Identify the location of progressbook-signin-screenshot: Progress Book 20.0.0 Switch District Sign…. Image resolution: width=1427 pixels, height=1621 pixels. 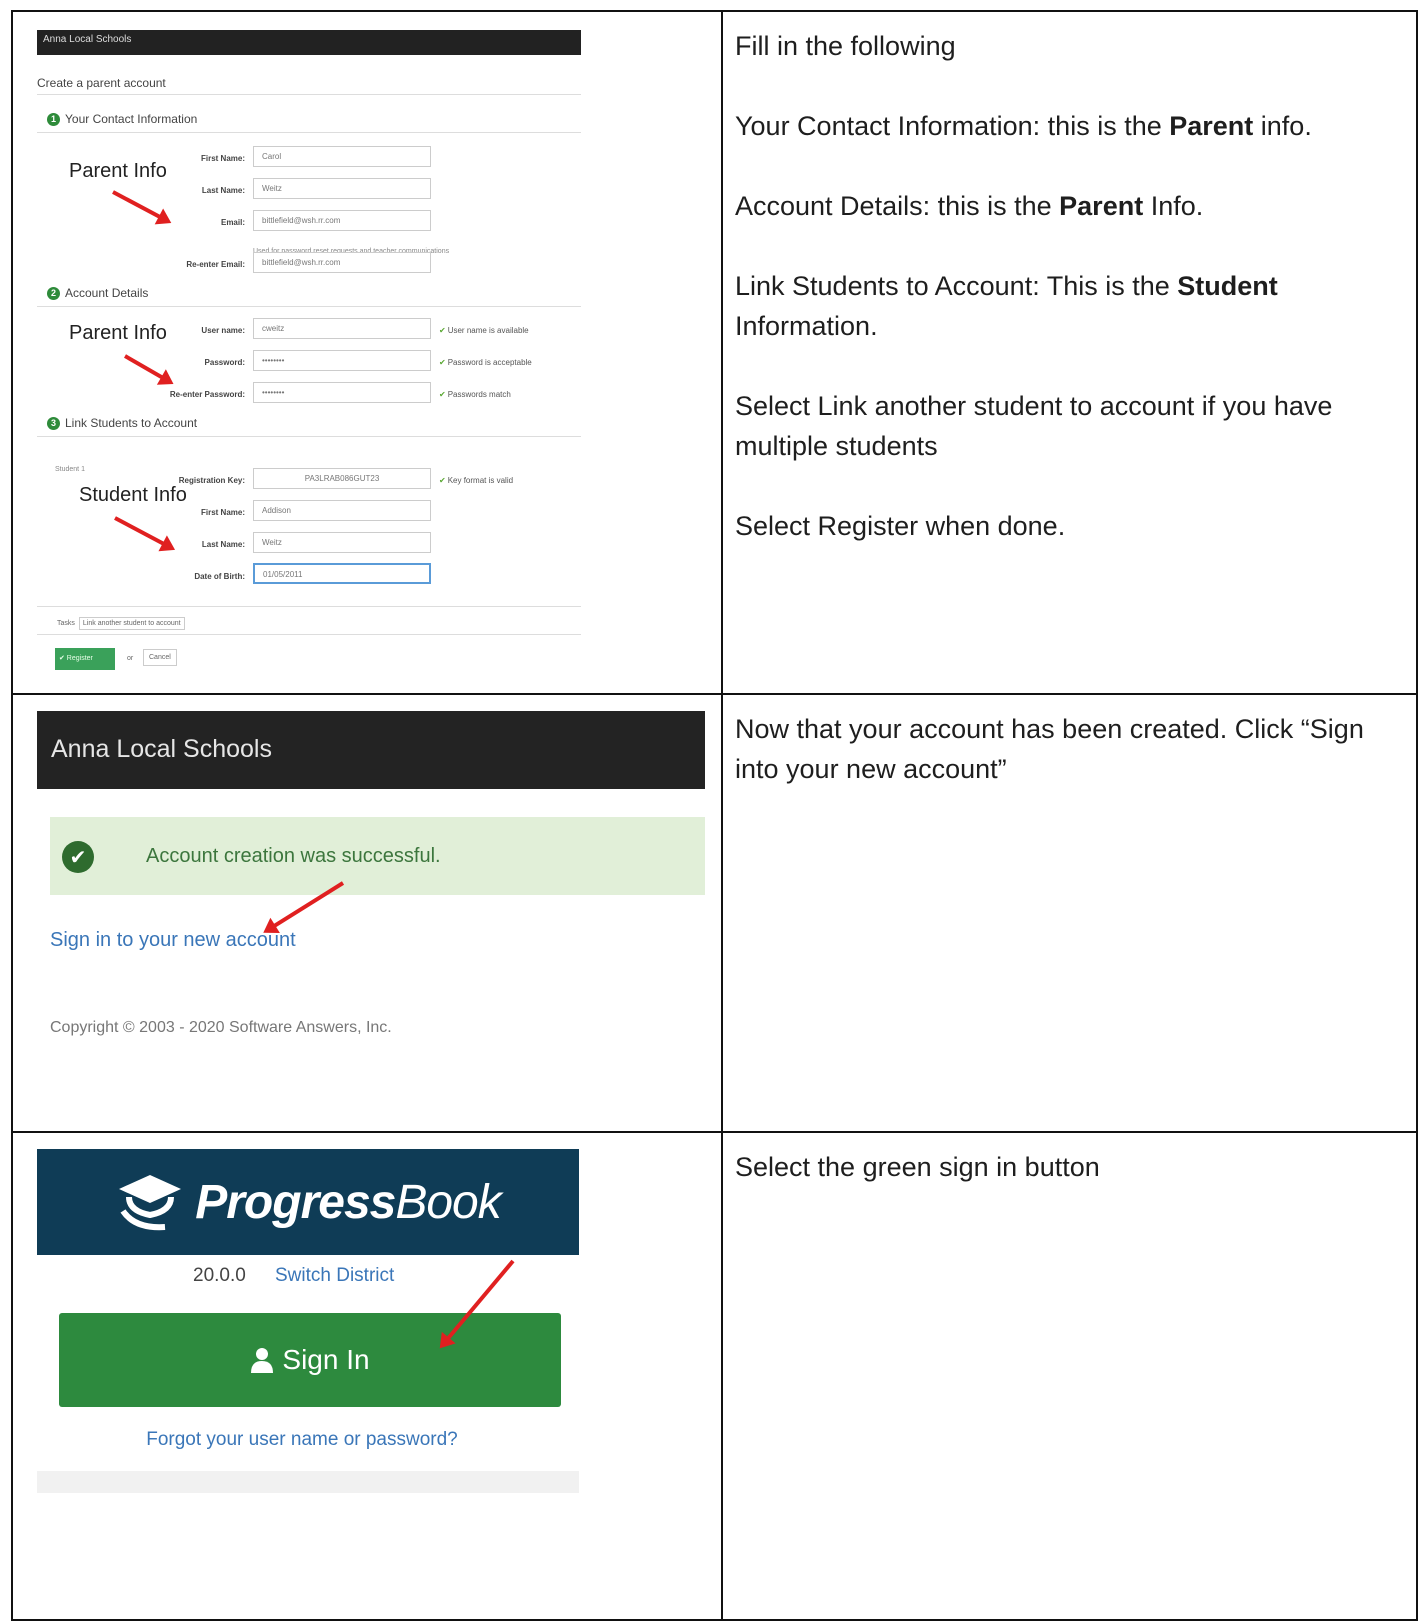
(370, 1384).